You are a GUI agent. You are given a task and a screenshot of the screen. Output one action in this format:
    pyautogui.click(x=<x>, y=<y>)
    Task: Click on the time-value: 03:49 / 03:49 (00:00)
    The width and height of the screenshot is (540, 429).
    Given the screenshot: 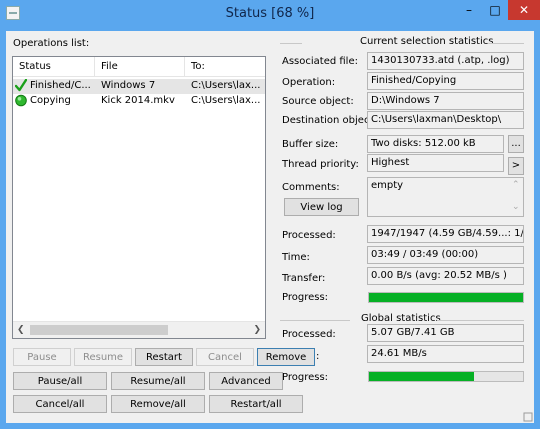 What is the action you would take?
    pyautogui.click(x=445, y=255)
    